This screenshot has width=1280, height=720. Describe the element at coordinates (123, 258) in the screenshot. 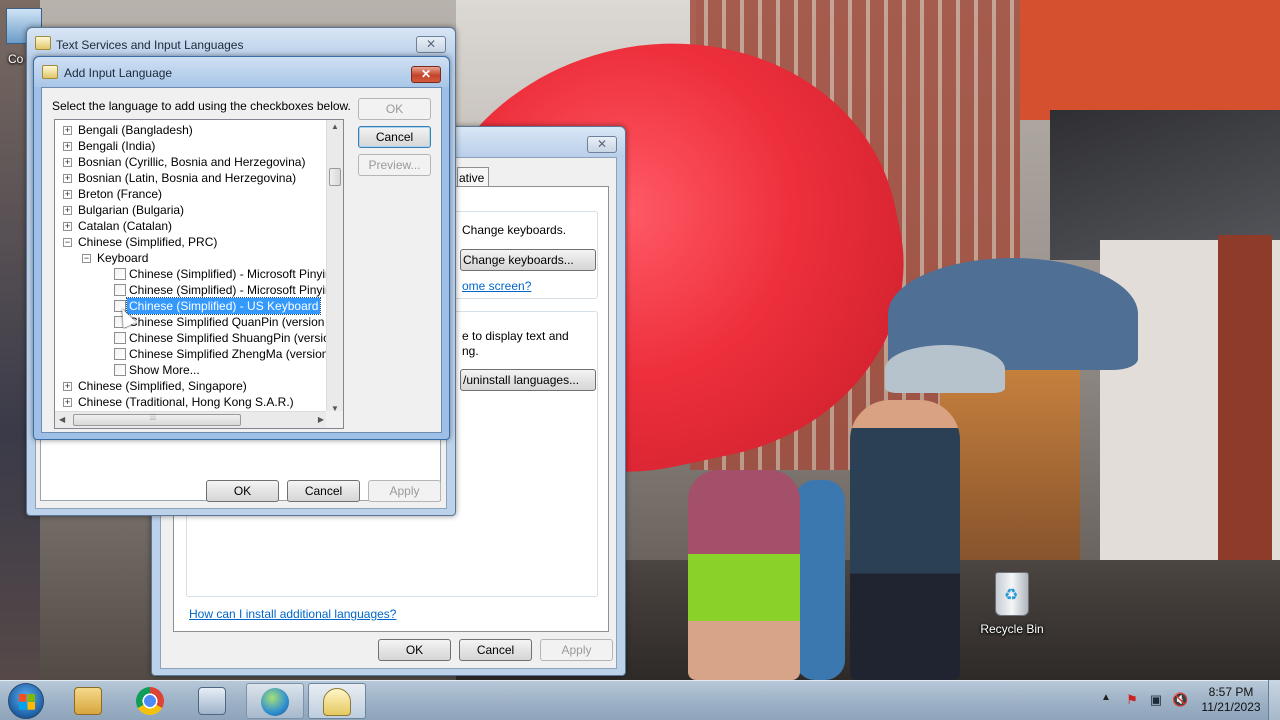

I see `tree-item-label: Keyboard` at that location.